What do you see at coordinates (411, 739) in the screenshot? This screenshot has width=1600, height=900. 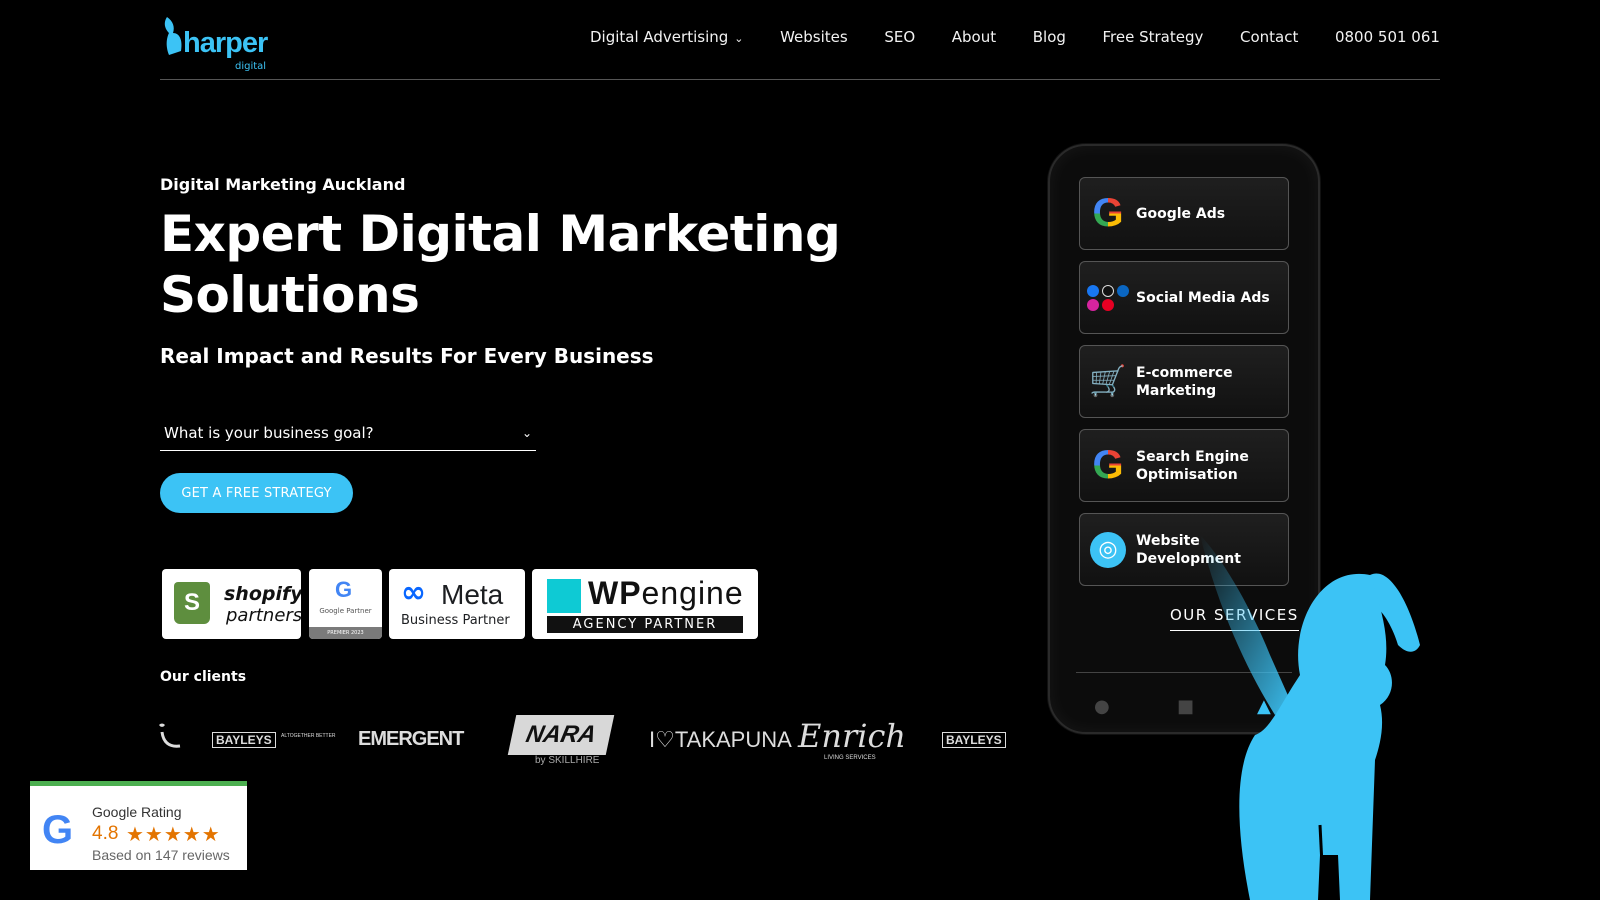 I see `client-logo-emergent: EMERGENT` at bounding box center [411, 739].